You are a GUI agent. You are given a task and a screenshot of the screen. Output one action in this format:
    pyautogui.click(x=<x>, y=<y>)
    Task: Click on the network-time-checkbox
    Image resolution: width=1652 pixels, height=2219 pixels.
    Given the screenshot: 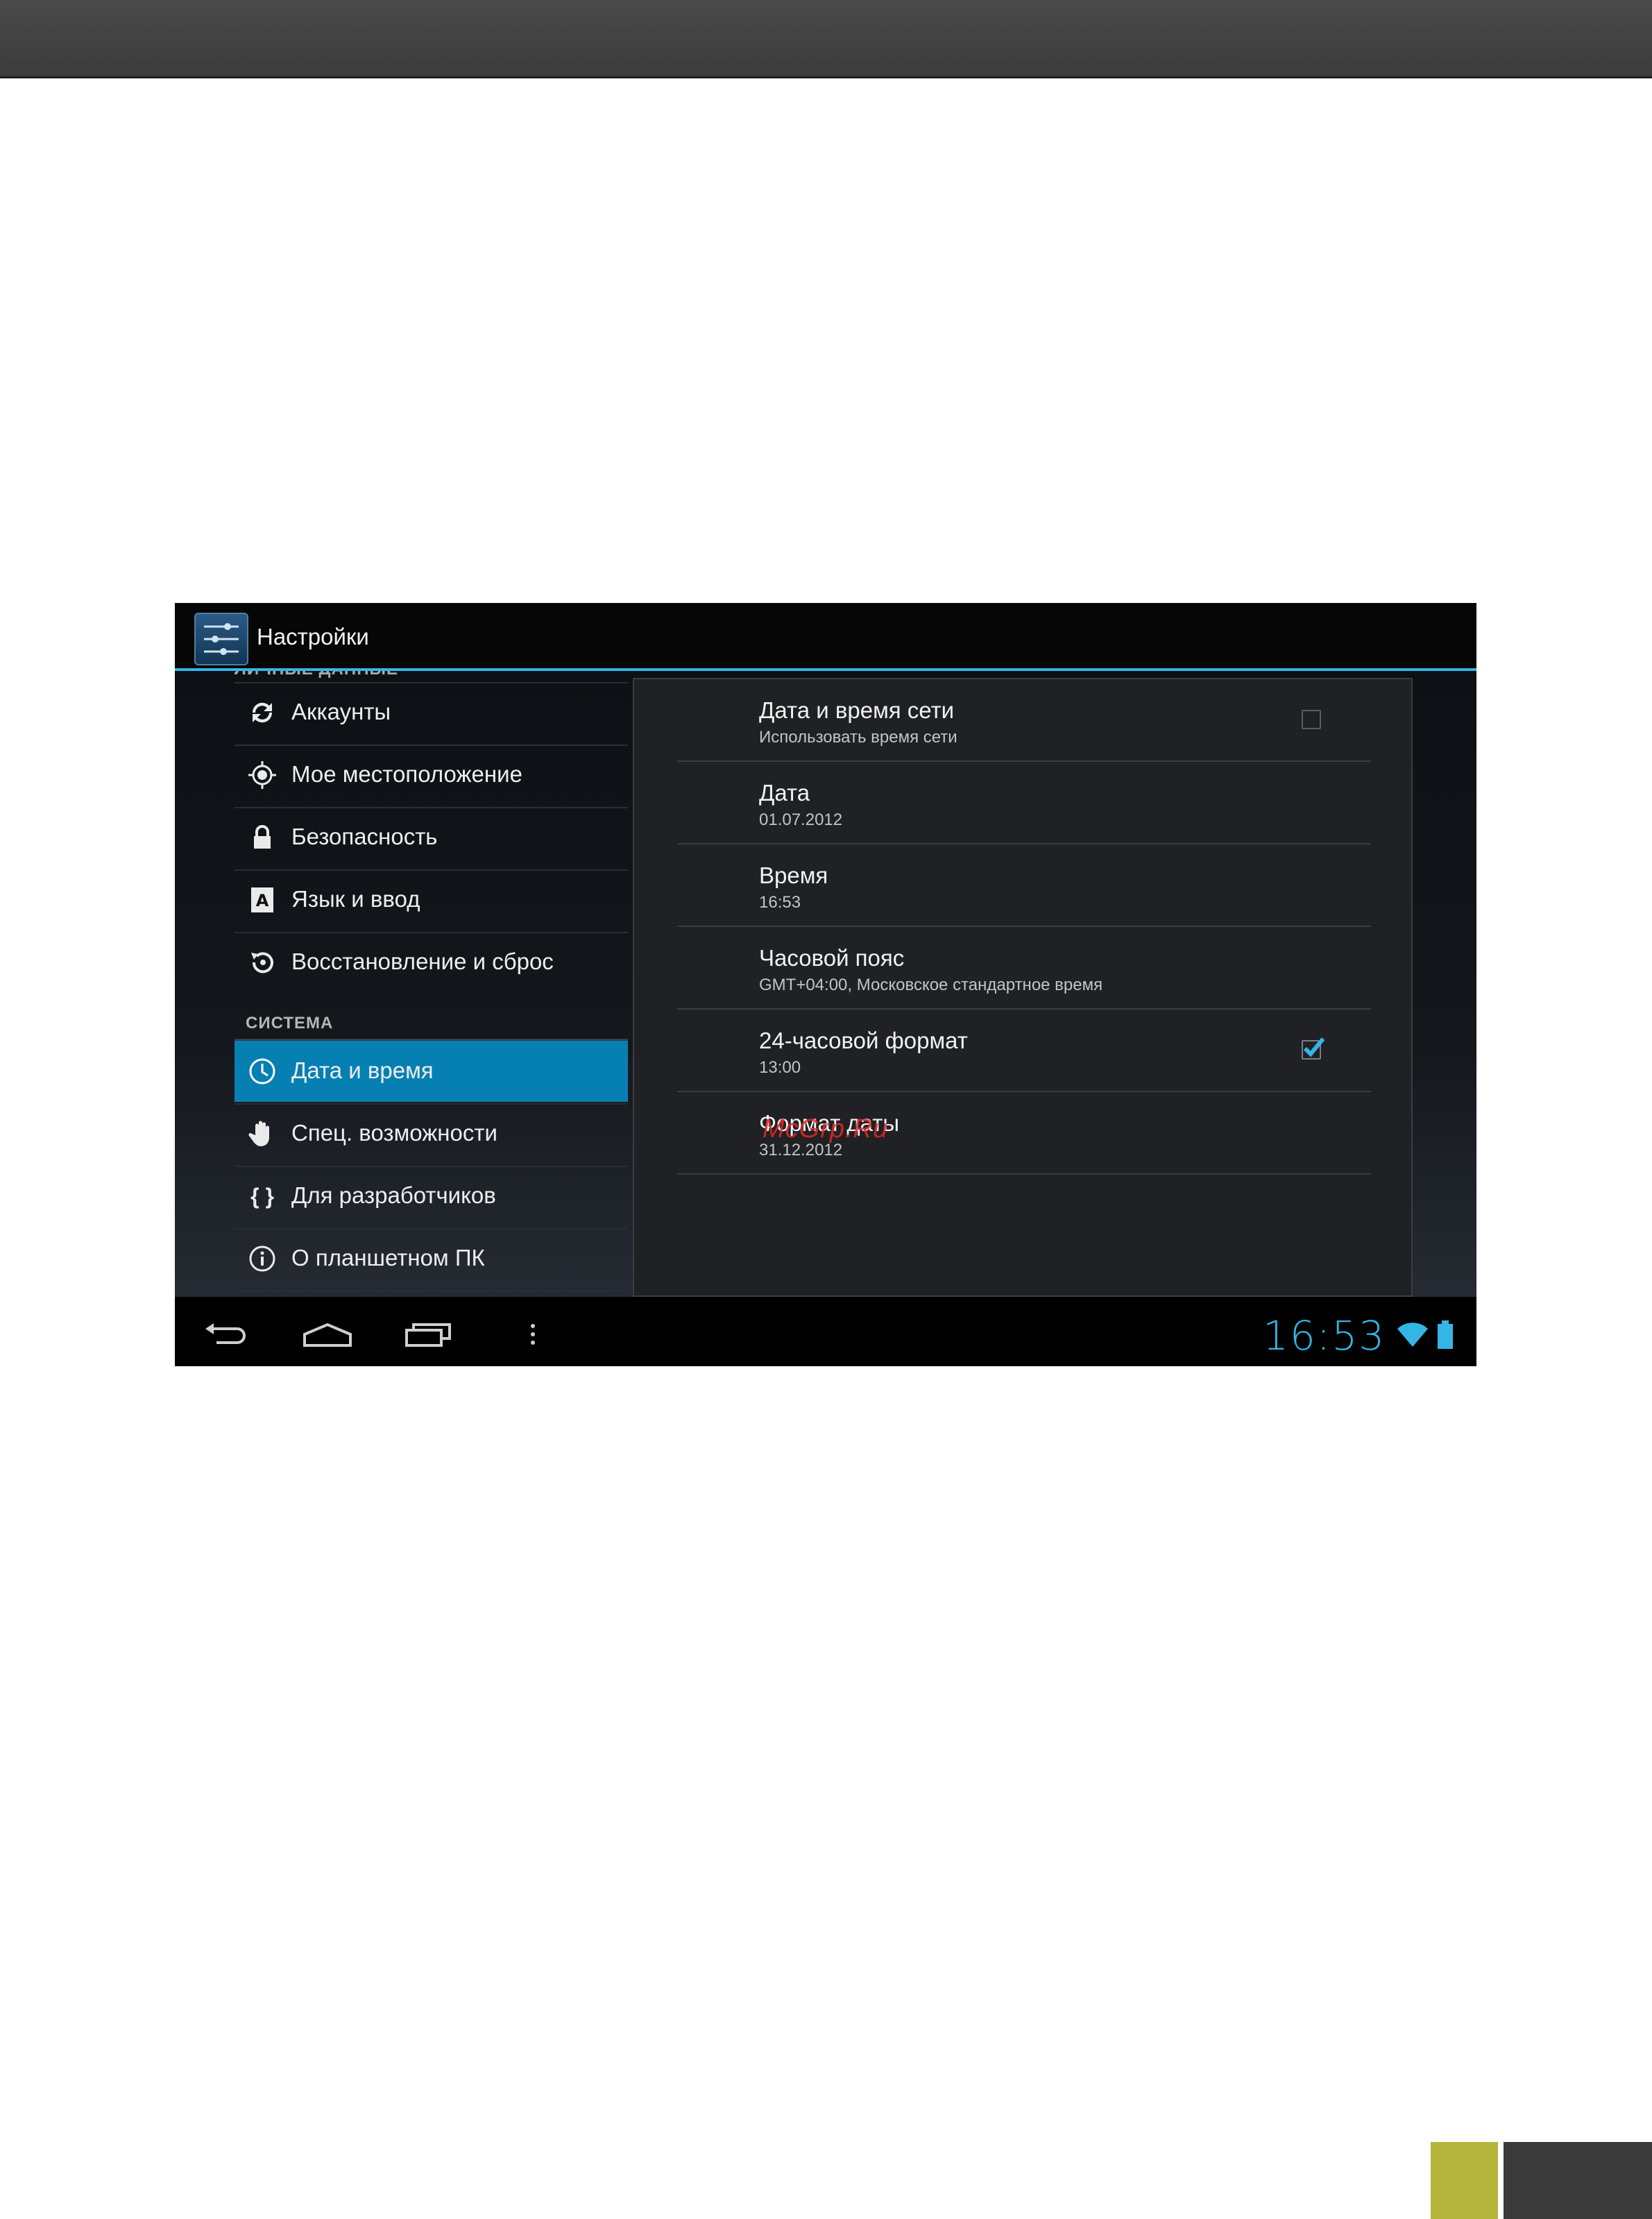 What is the action you would take?
    pyautogui.click(x=1311, y=719)
    